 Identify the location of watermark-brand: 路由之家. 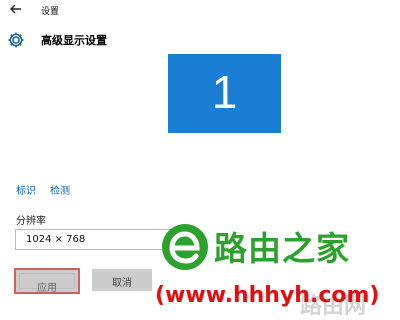
(282, 248).